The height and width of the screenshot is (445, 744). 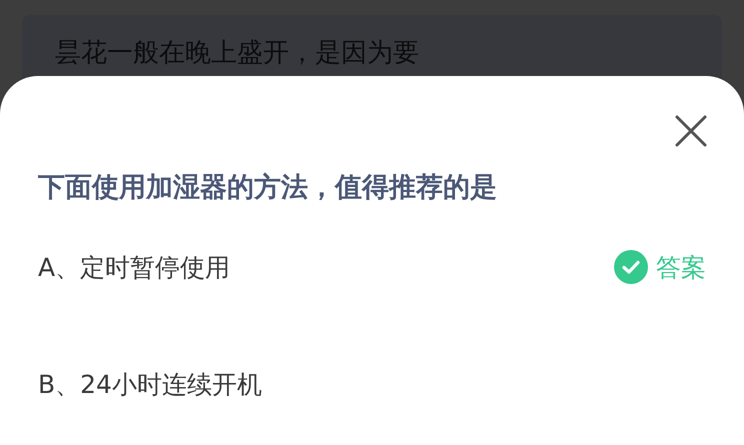 What do you see at coordinates (134, 267) in the screenshot?
I see `option-text: A、定时暂停使用` at bounding box center [134, 267].